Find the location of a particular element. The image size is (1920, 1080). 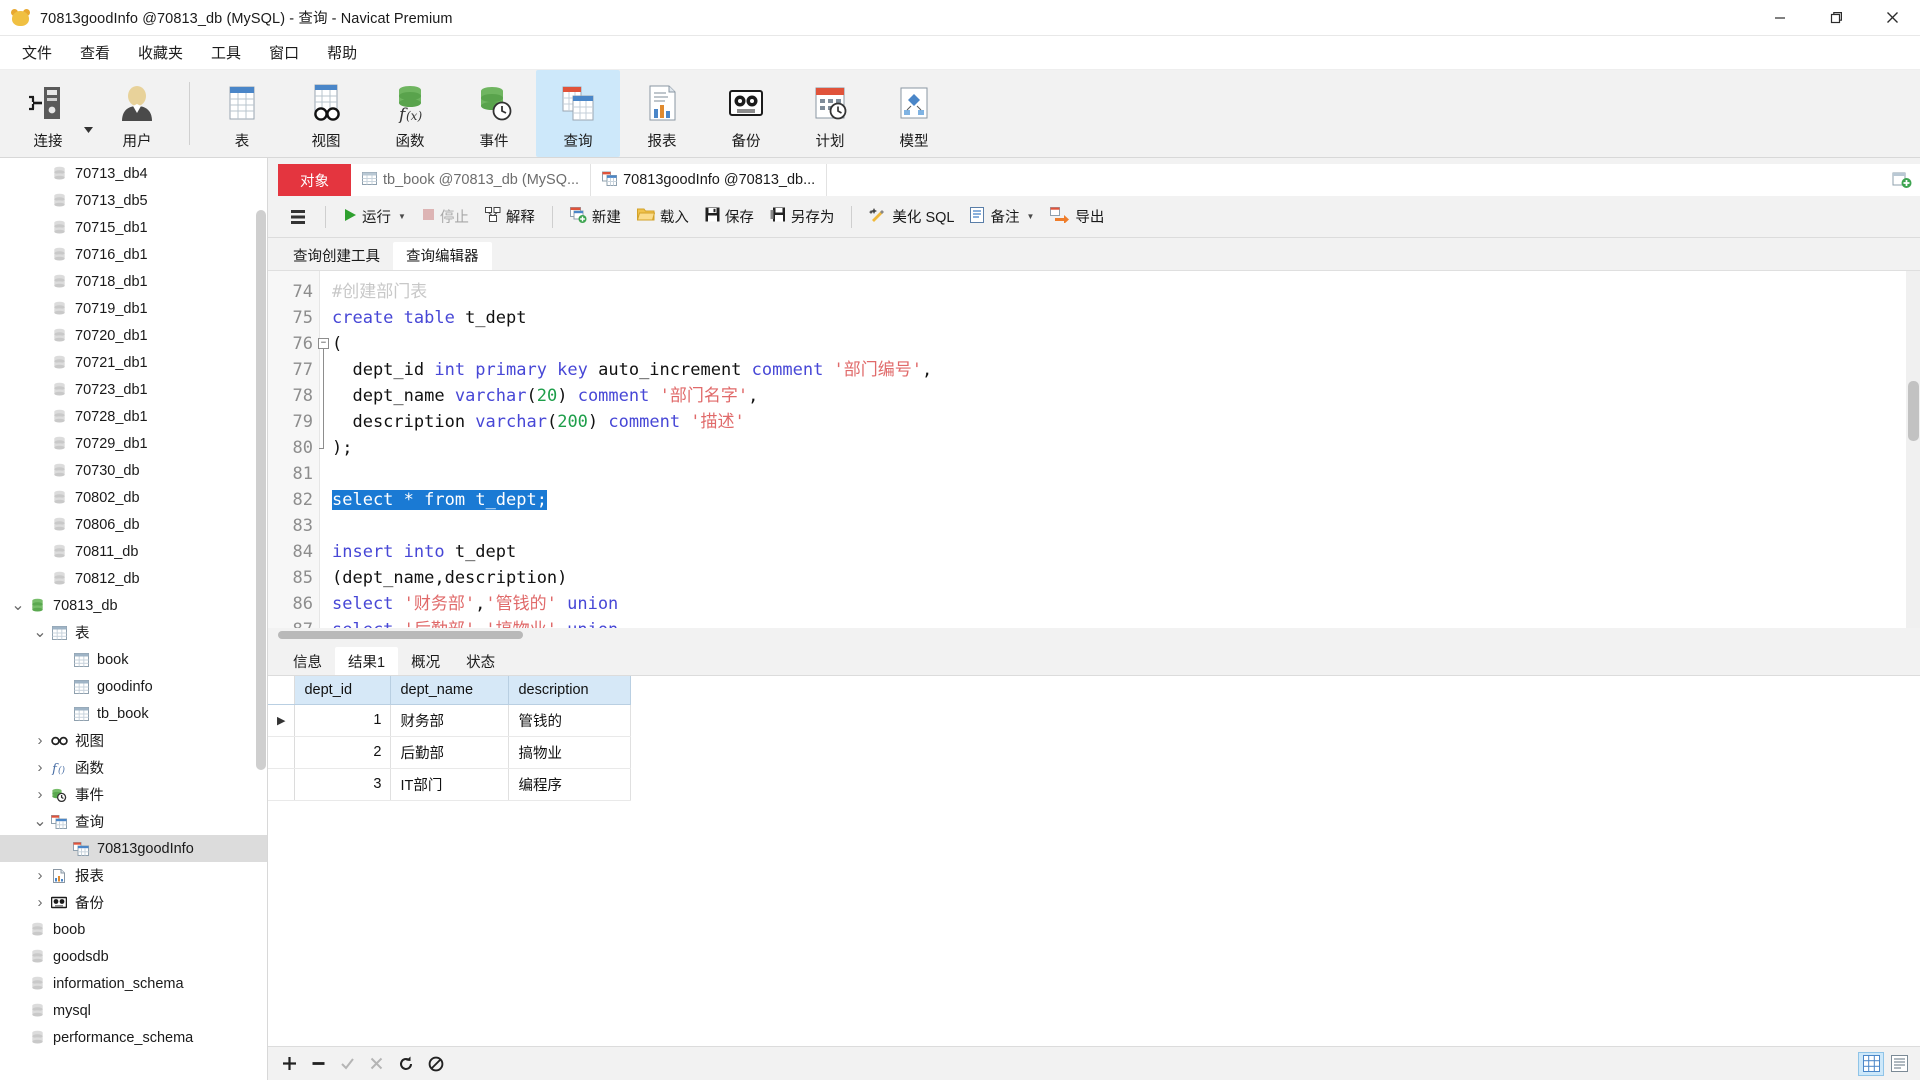

editor-scroll-thumb is located at coordinates (1913, 411).